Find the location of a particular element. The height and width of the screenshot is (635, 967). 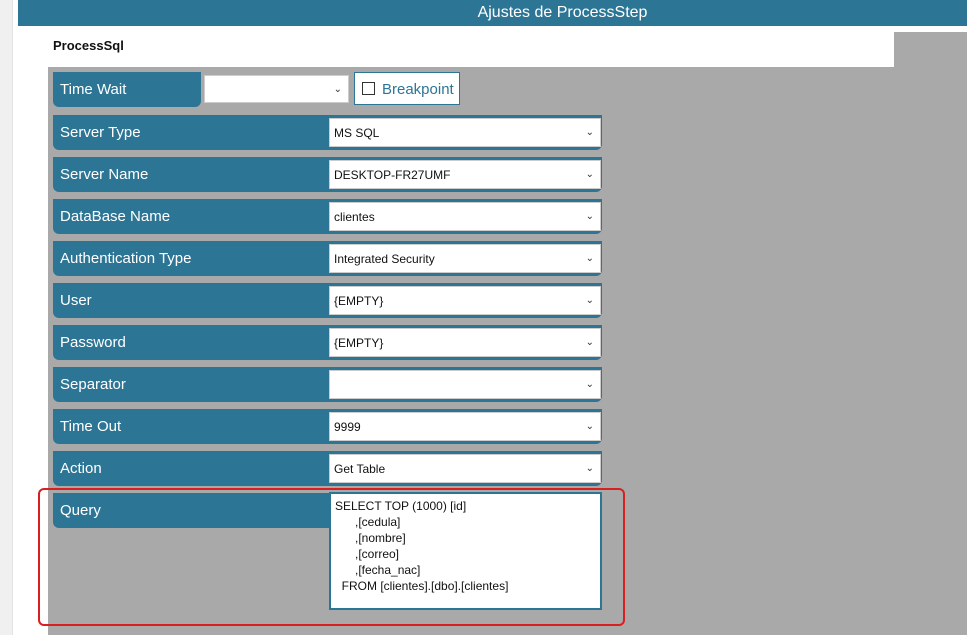

query-label: Query is located at coordinates (80, 510).